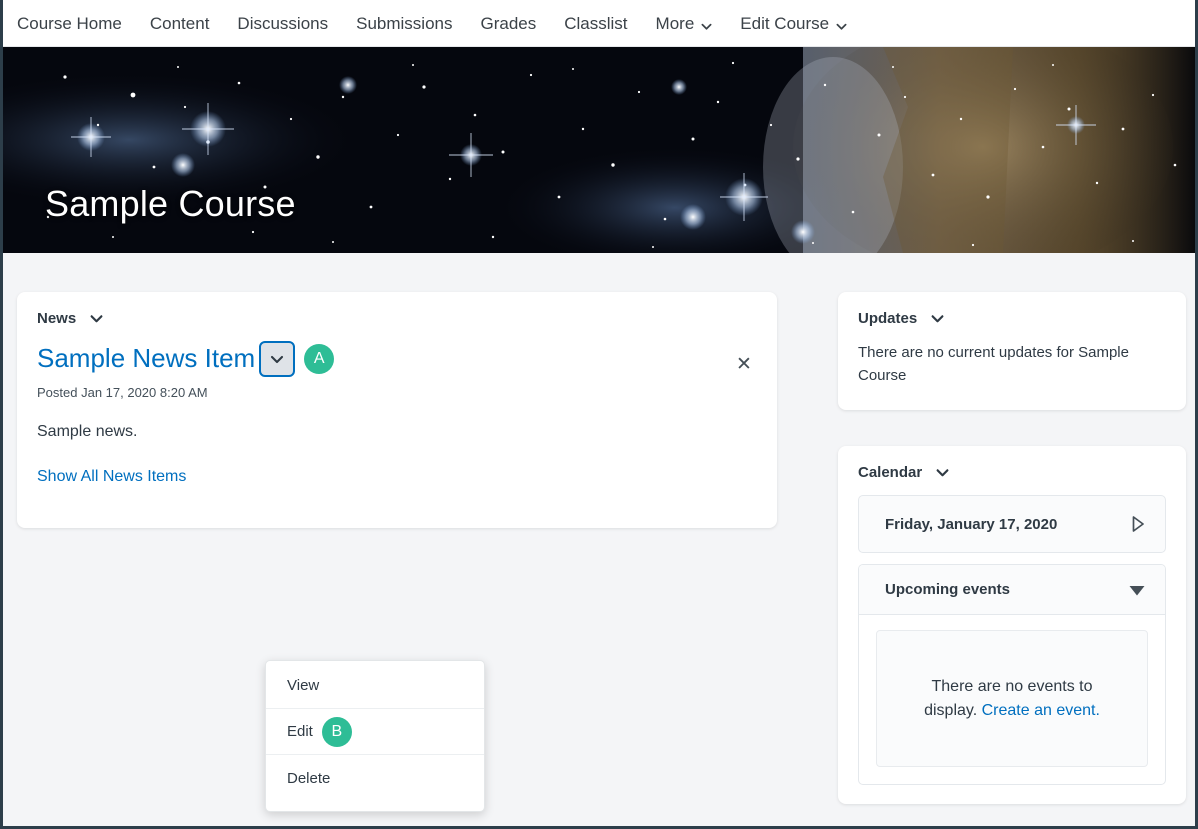 This screenshot has width=1198, height=829. What do you see at coordinates (375, 686) in the screenshot?
I see `context-menu-item-view: View` at bounding box center [375, 686].